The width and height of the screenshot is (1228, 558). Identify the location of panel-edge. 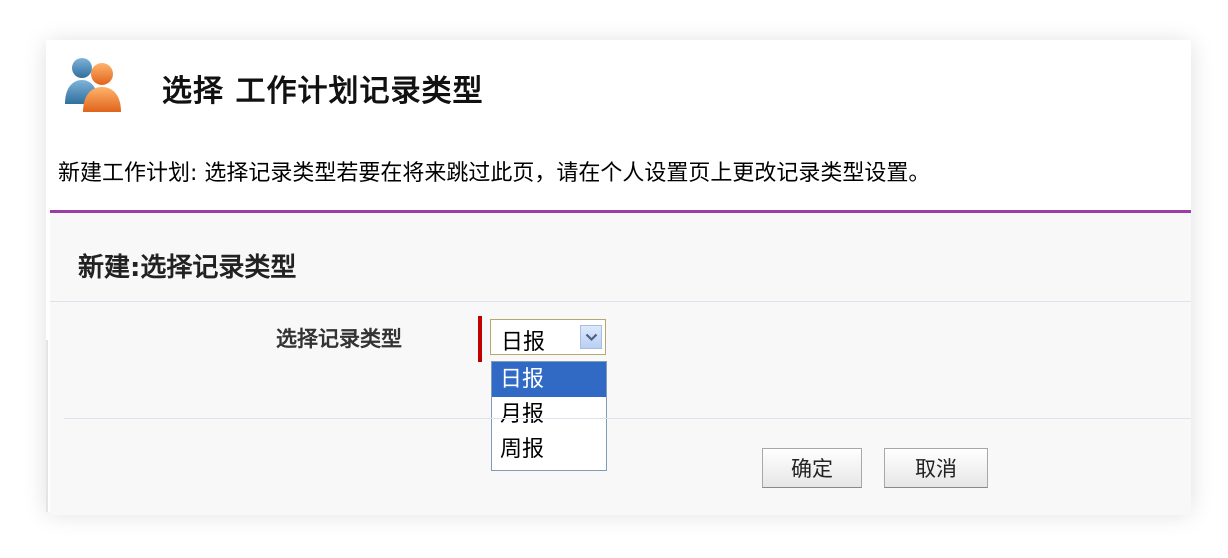
(47, 426).